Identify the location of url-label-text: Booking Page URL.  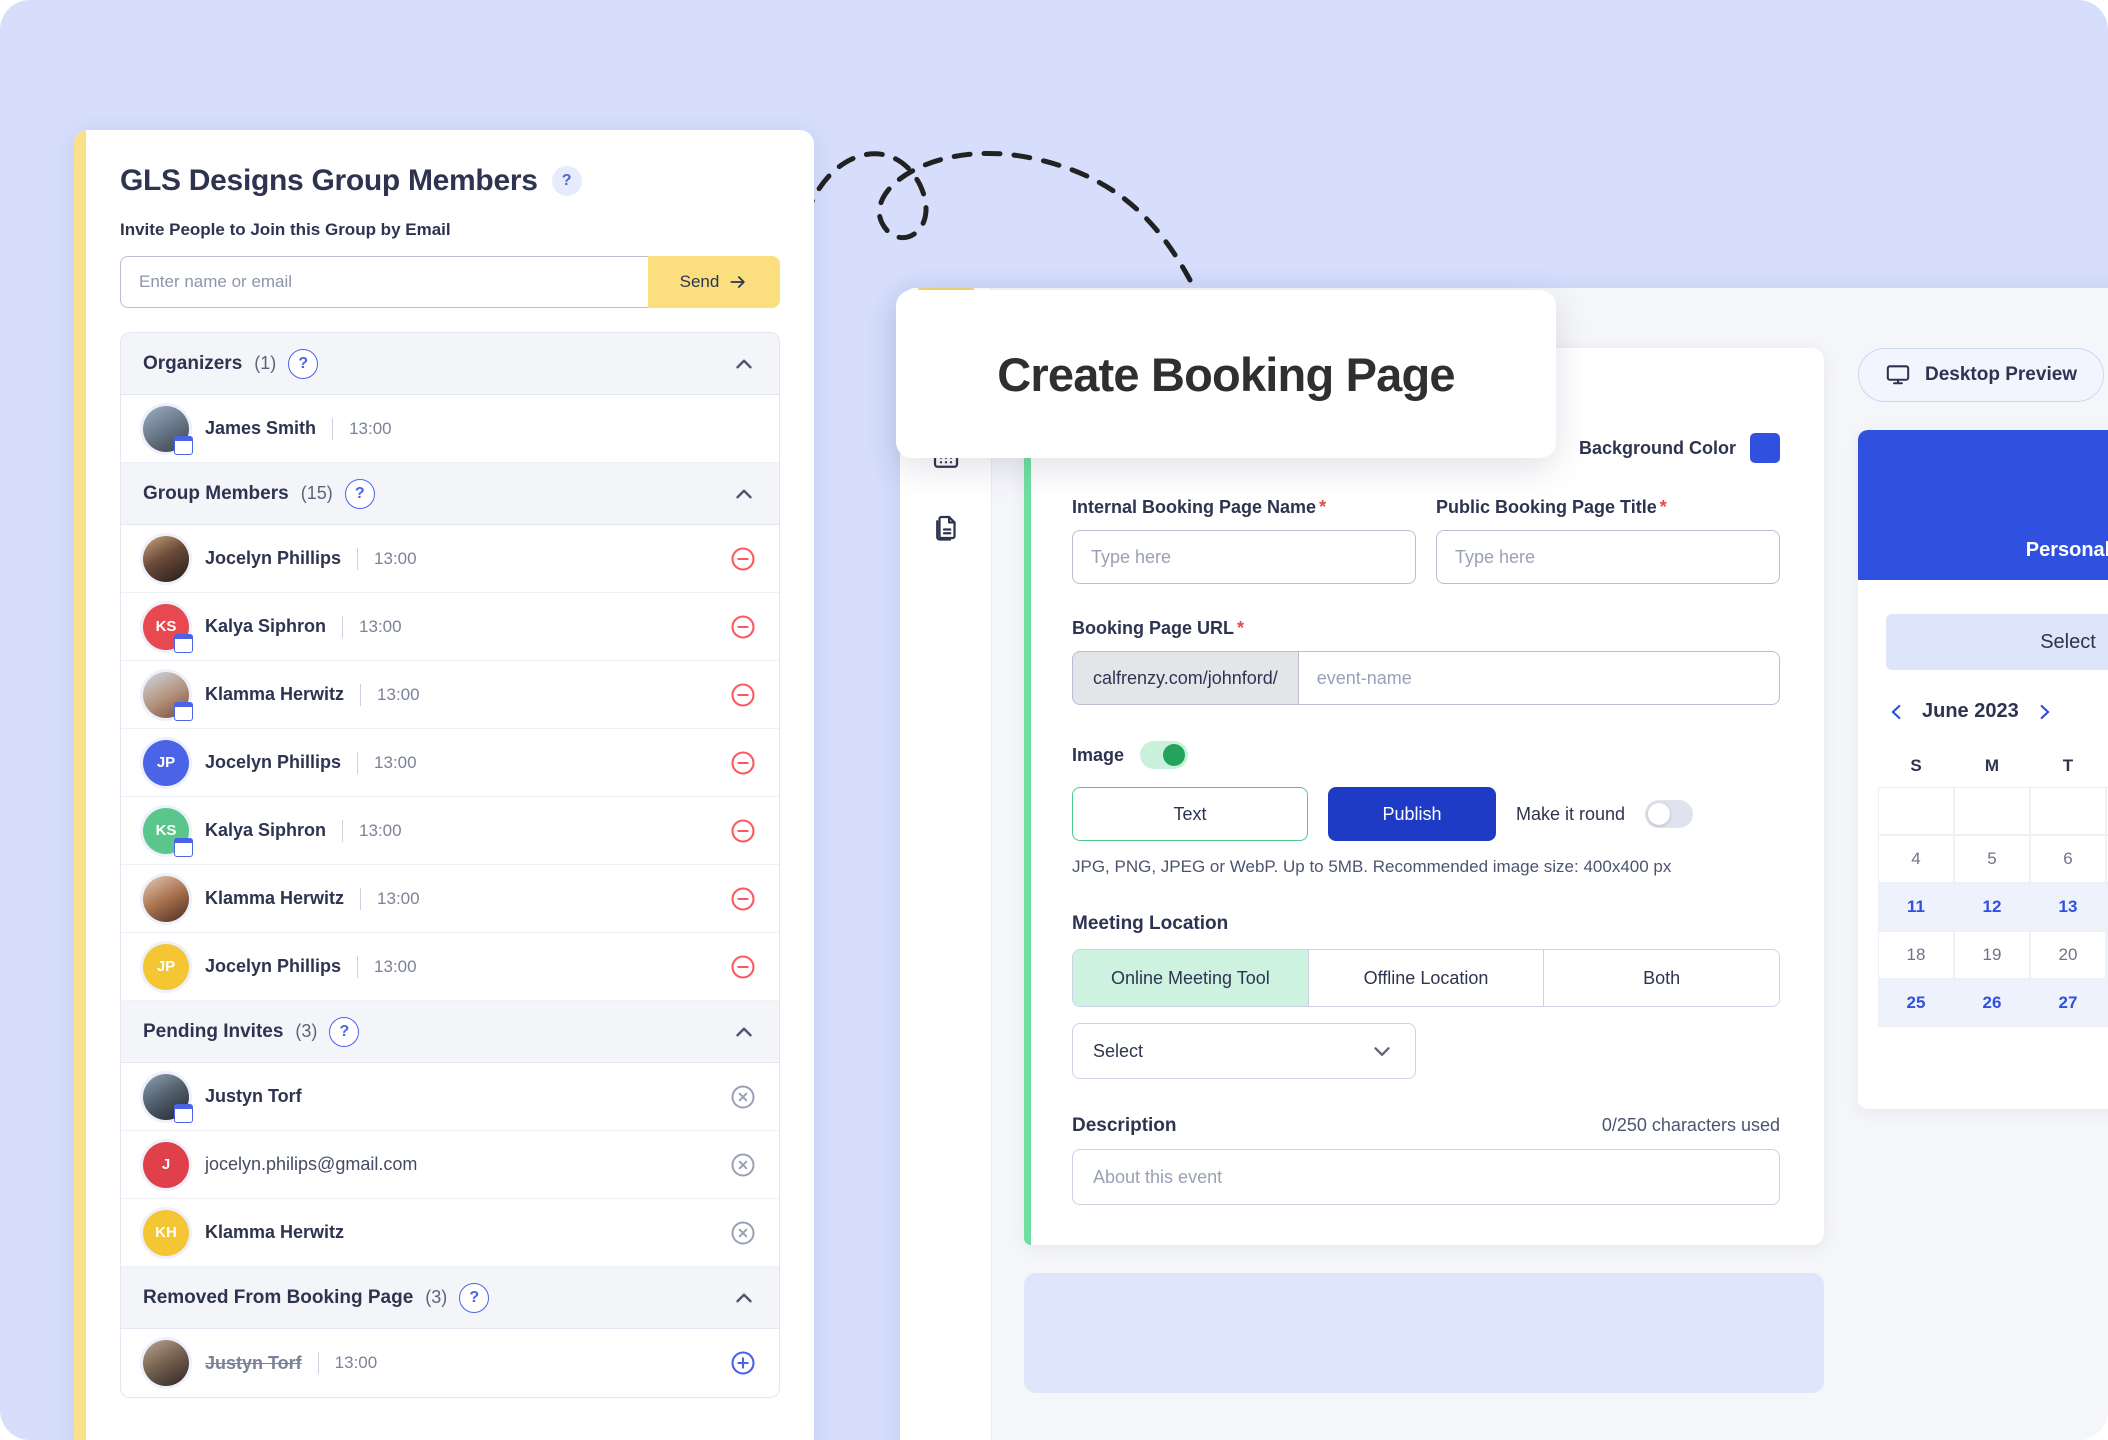
(1153, 628).